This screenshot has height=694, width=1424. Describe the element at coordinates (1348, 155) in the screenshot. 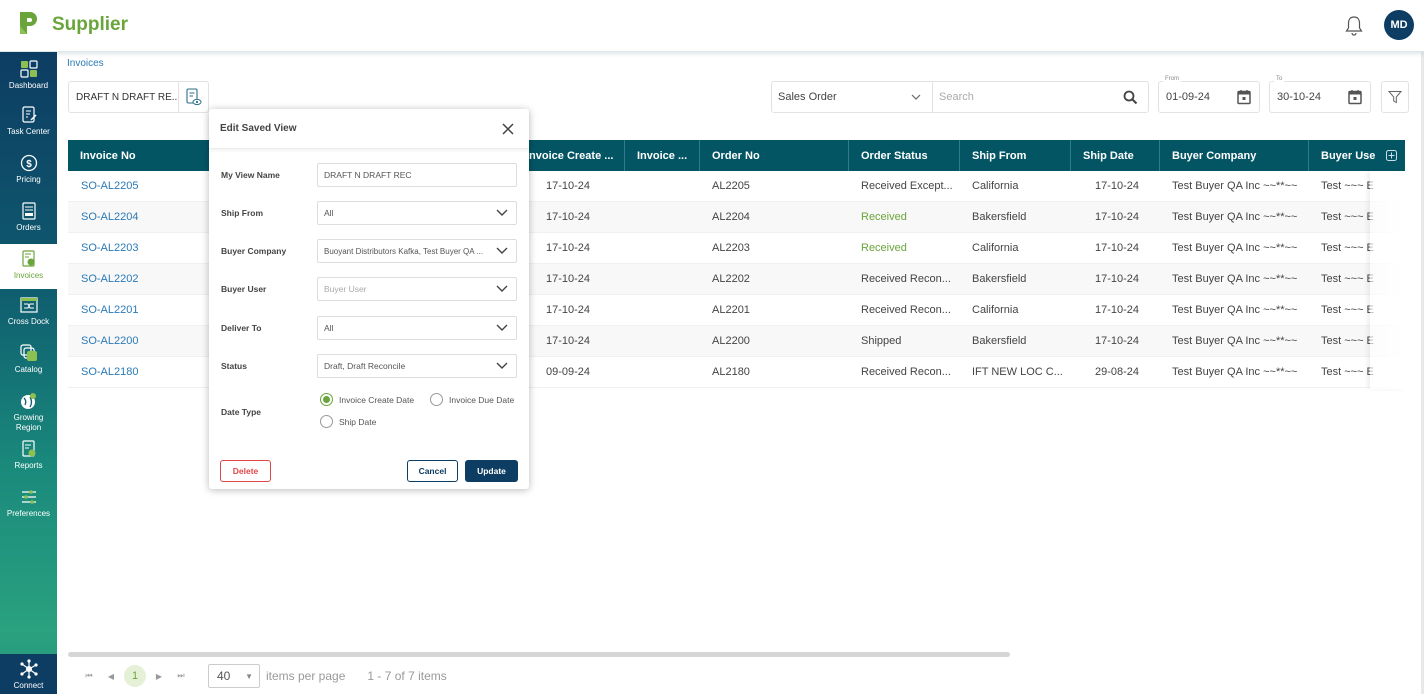

I see `column-header-buyer-user-label: Buyer Use` at that location.